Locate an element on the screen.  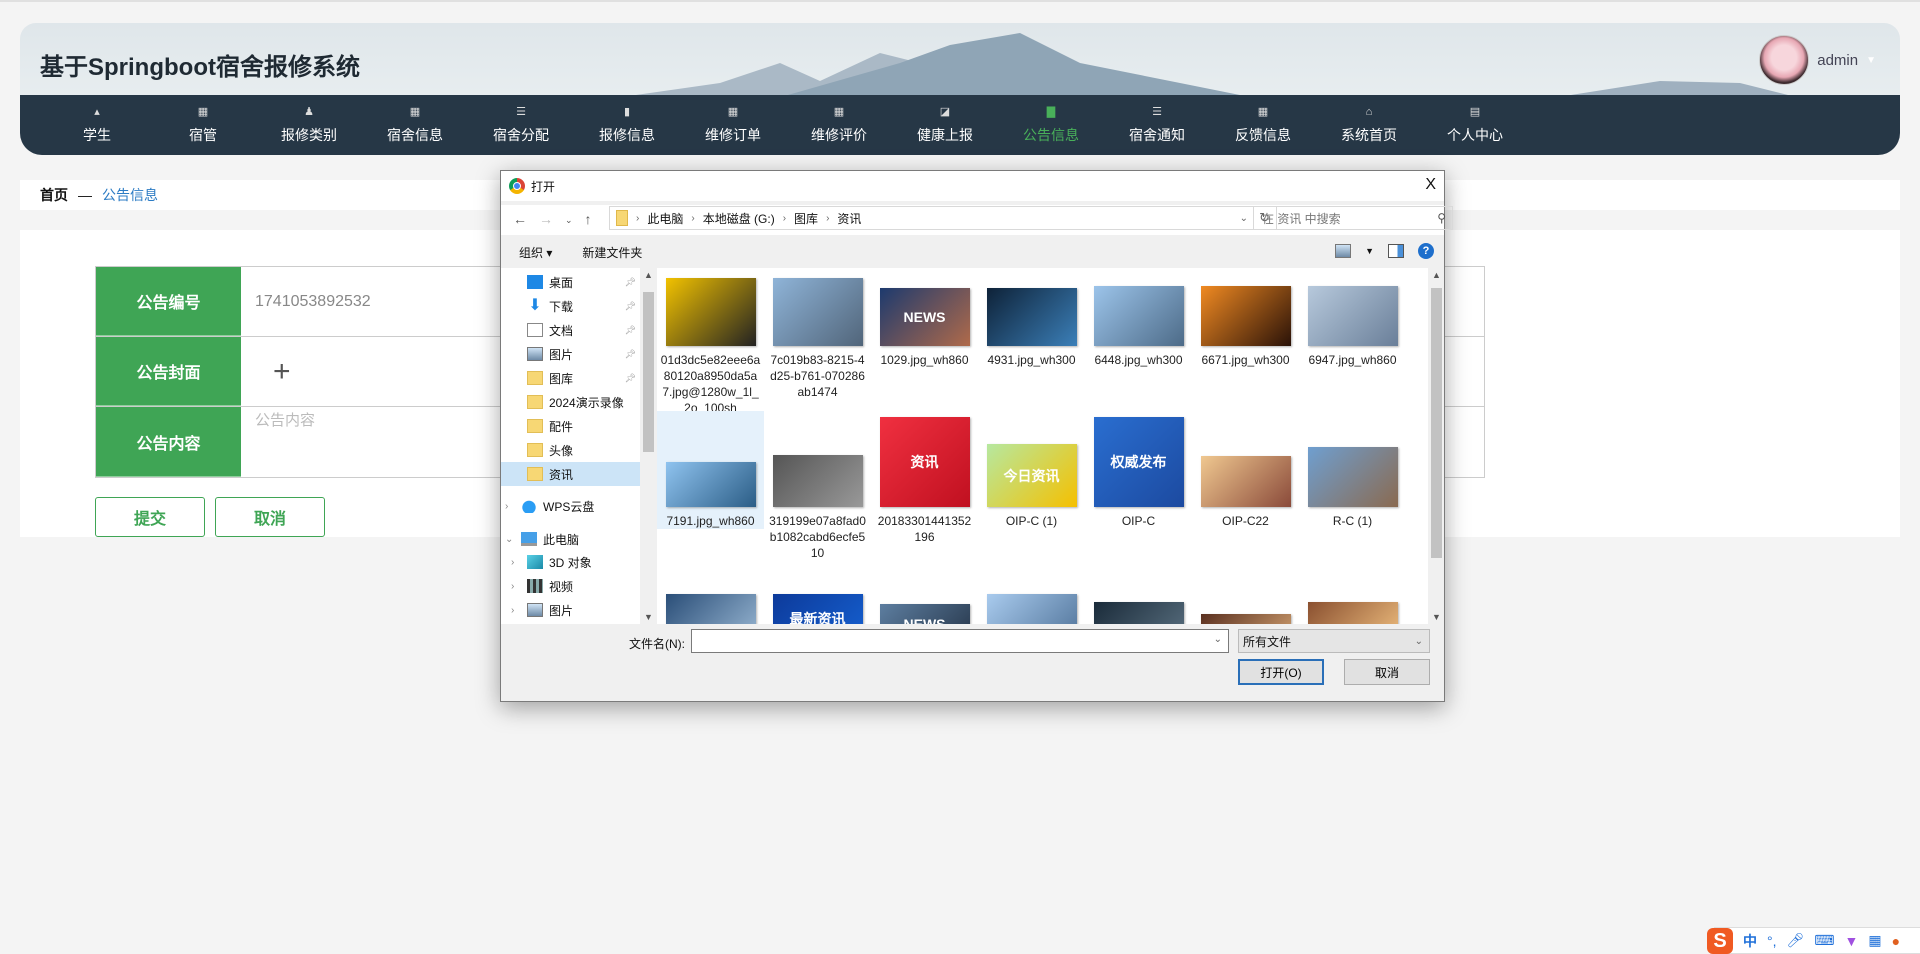
file-item: 资讯 20183301441352196 is located at coordinates (924, 486).